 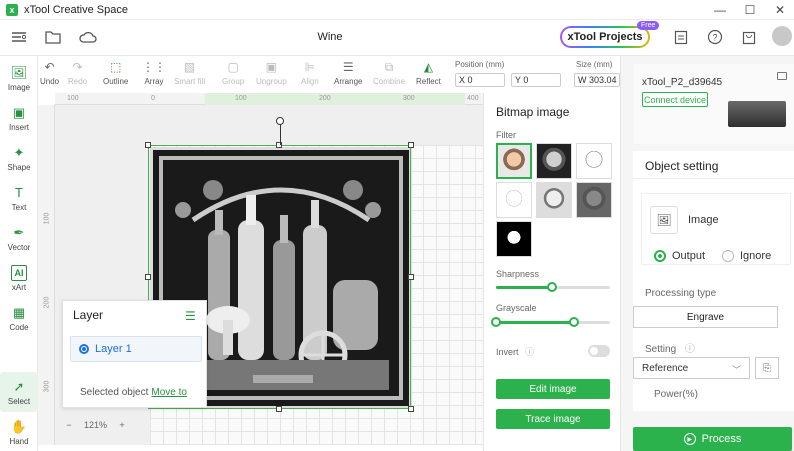 What do you see at coordinates (280, 121) in the screenshot?
I see `rotate-handle` at bounding box center [280, 121].